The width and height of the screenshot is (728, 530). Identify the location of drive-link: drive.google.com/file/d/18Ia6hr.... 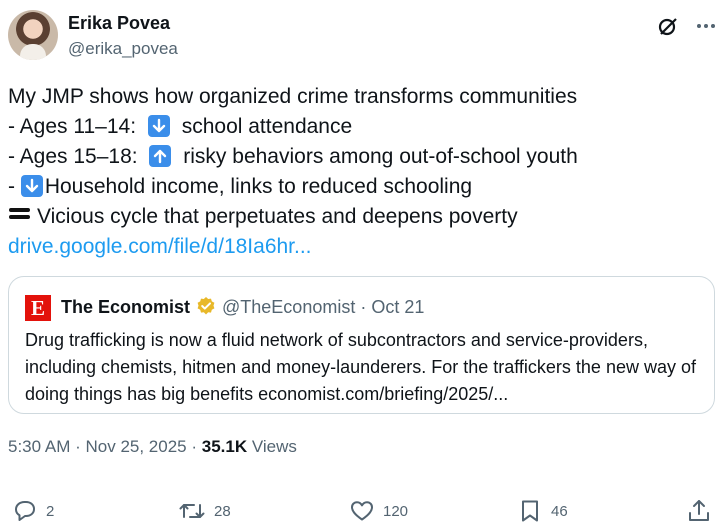
(364, 247).